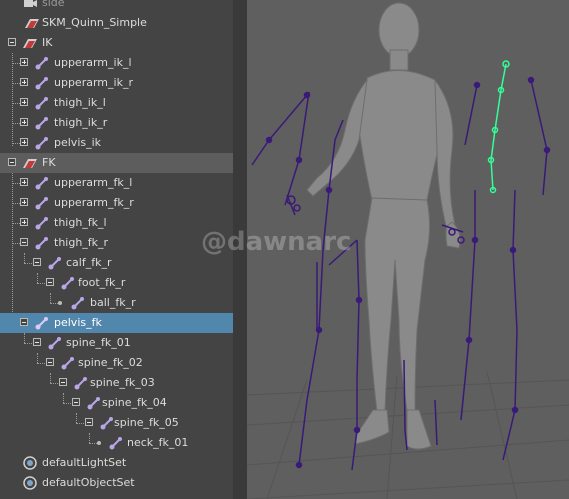 The image size is (569, 499). Describe the element at coordinates (81, 122) in the screenshot. I see `outliner-item-label: thigh_ik_r` at that location.